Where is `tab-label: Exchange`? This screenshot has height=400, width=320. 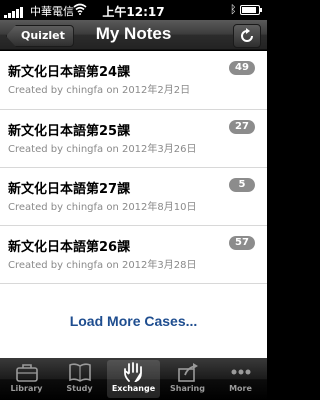
tab-label: Exchange is located at coordinates (133, 388).